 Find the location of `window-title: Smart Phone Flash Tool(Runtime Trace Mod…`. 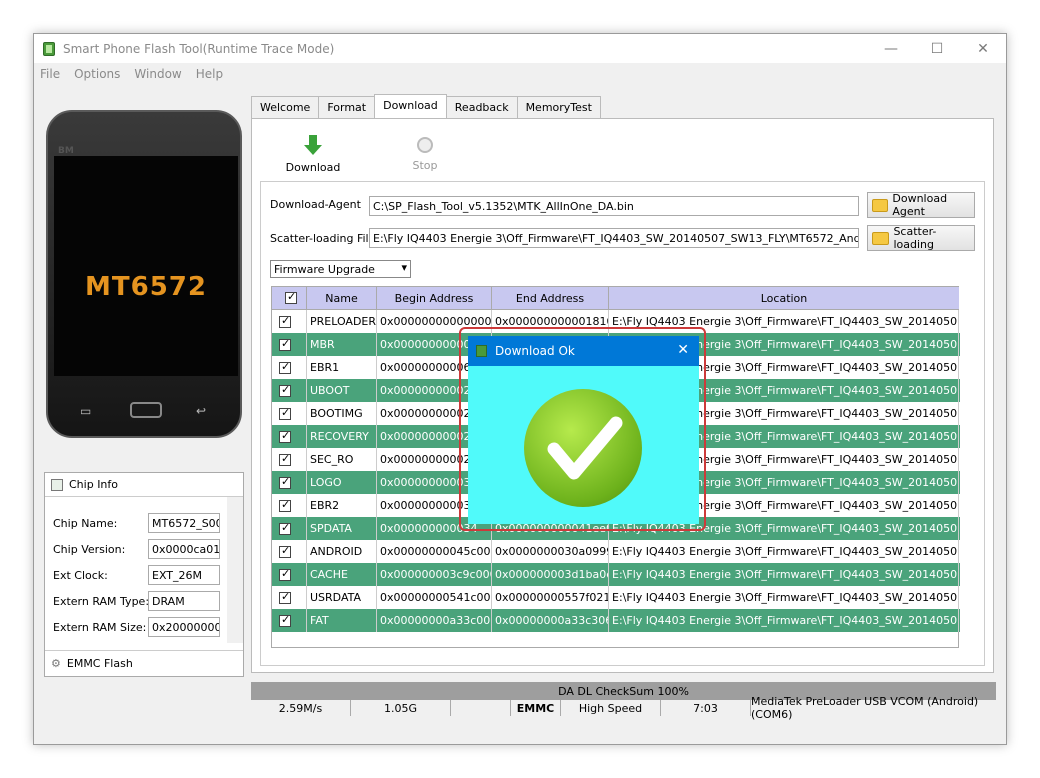

window-title: Smart Phone Flash Tool(Runtime Trace Mod… is located at coordinates (199, 48).